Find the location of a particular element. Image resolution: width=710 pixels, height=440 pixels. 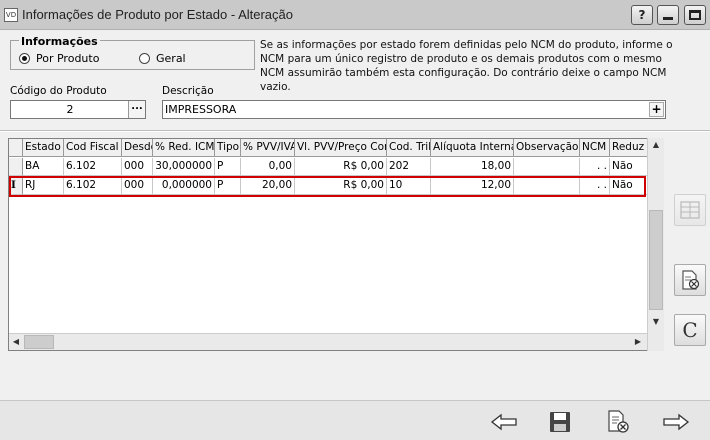

maximize-icon is located at coordinates (695, 15).